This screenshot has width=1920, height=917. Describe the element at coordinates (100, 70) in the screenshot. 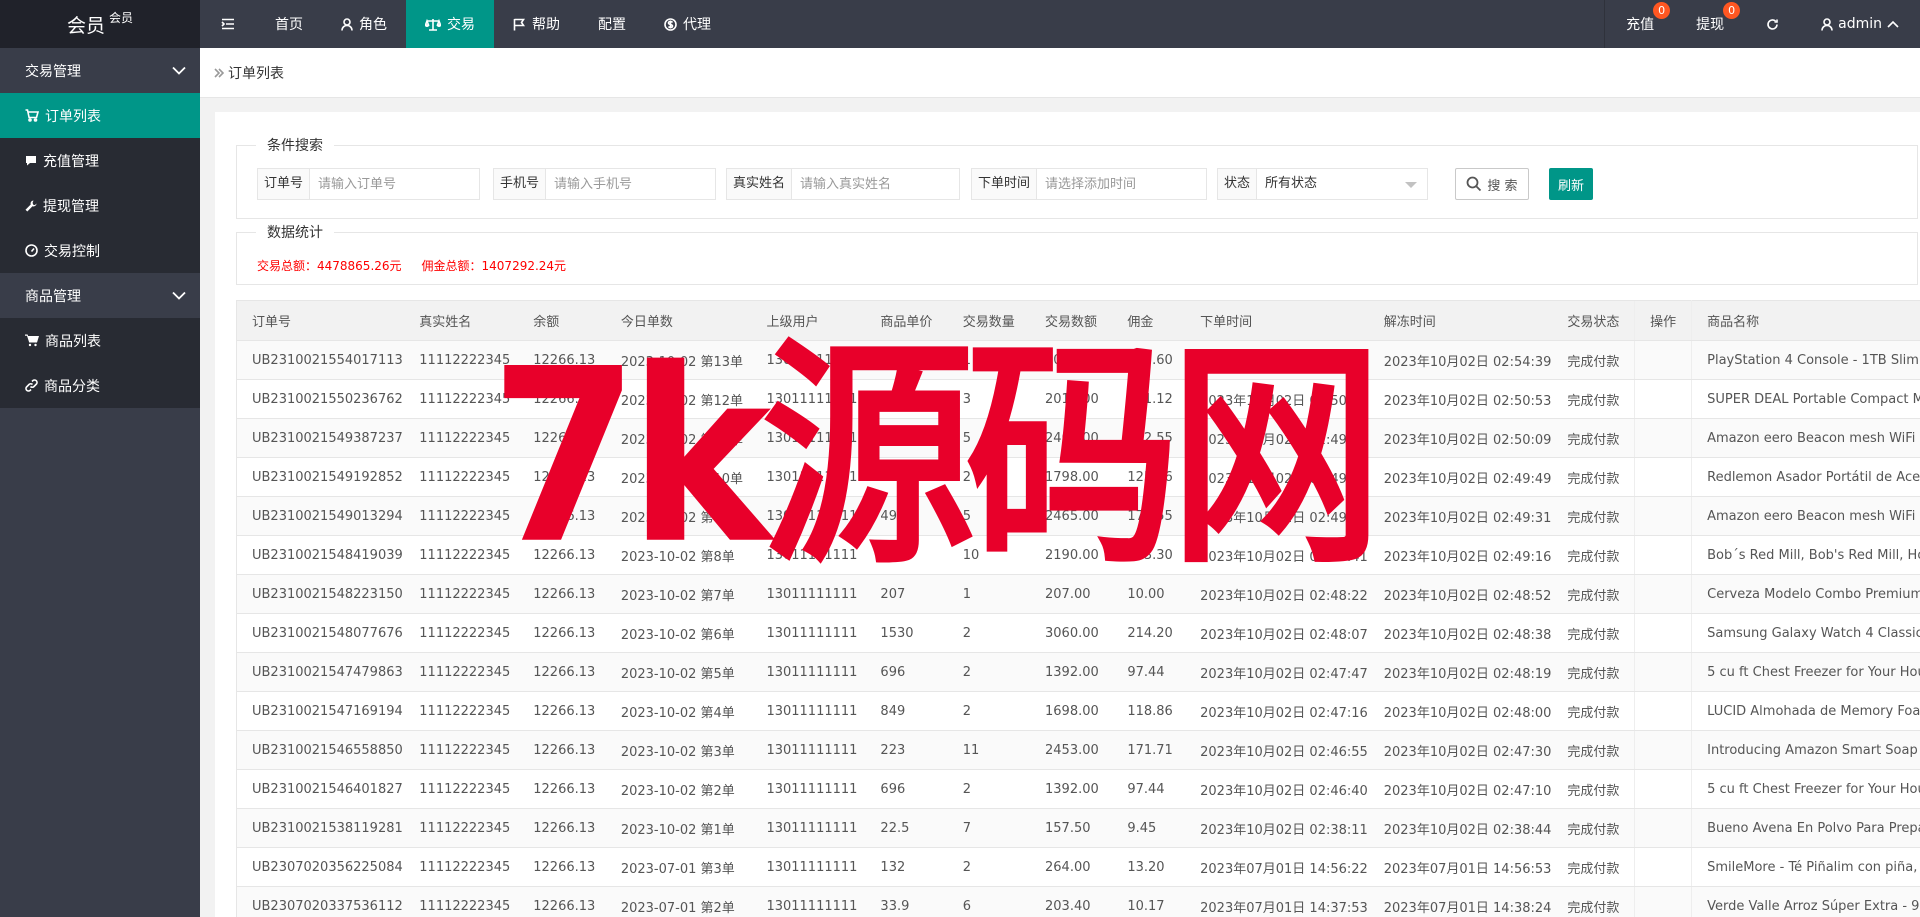

I see `sidebar-group-trade: 交易管理` at that location.